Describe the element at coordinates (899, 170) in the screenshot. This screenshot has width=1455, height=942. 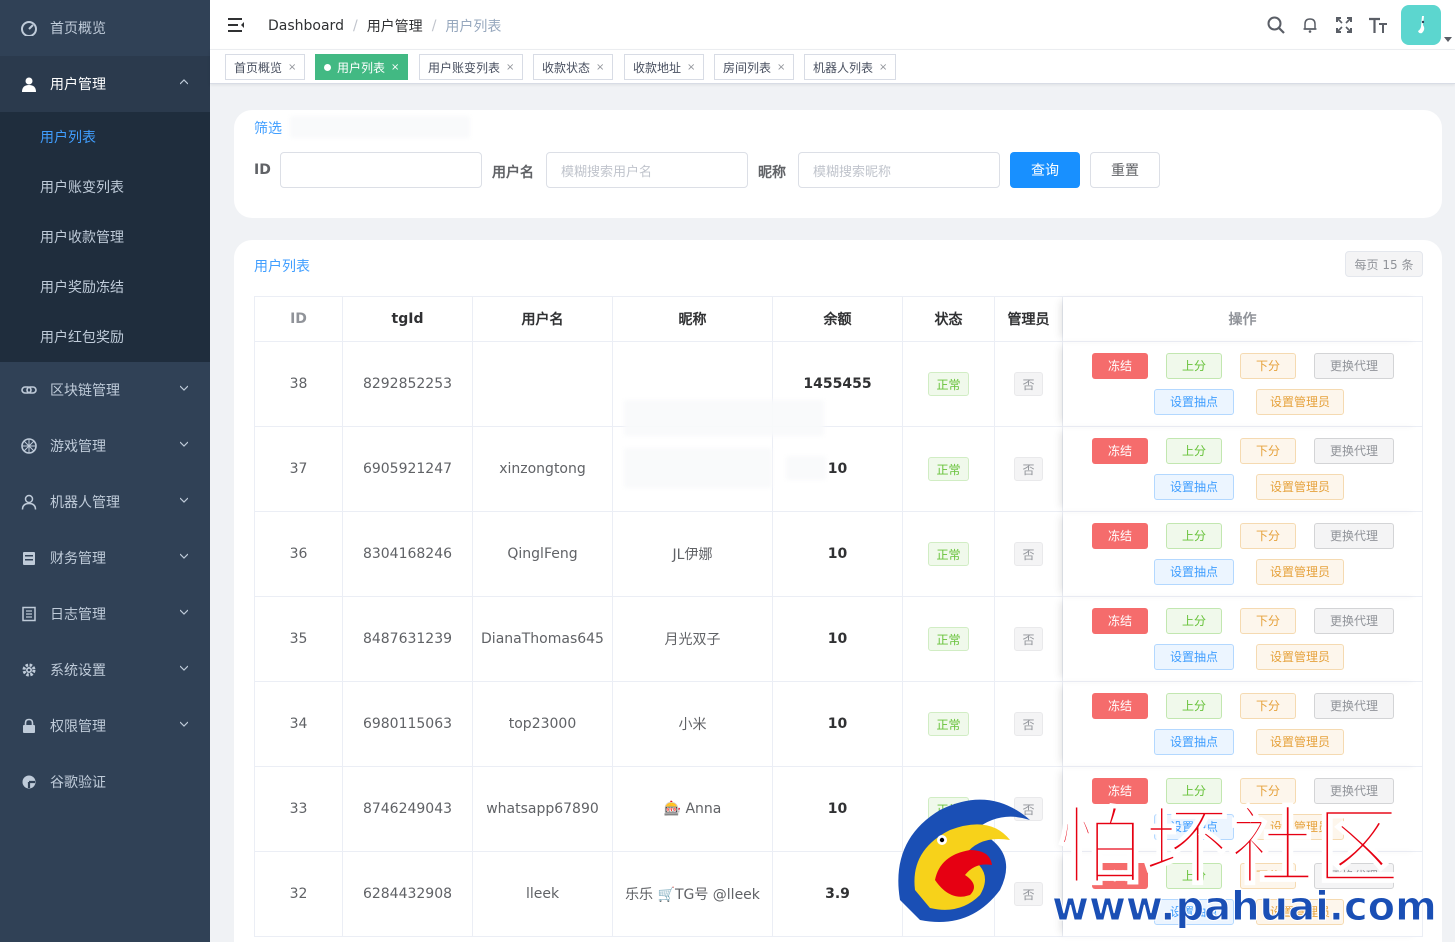
I see `nickname-search-input: 模糊搜索昵称` at that location.